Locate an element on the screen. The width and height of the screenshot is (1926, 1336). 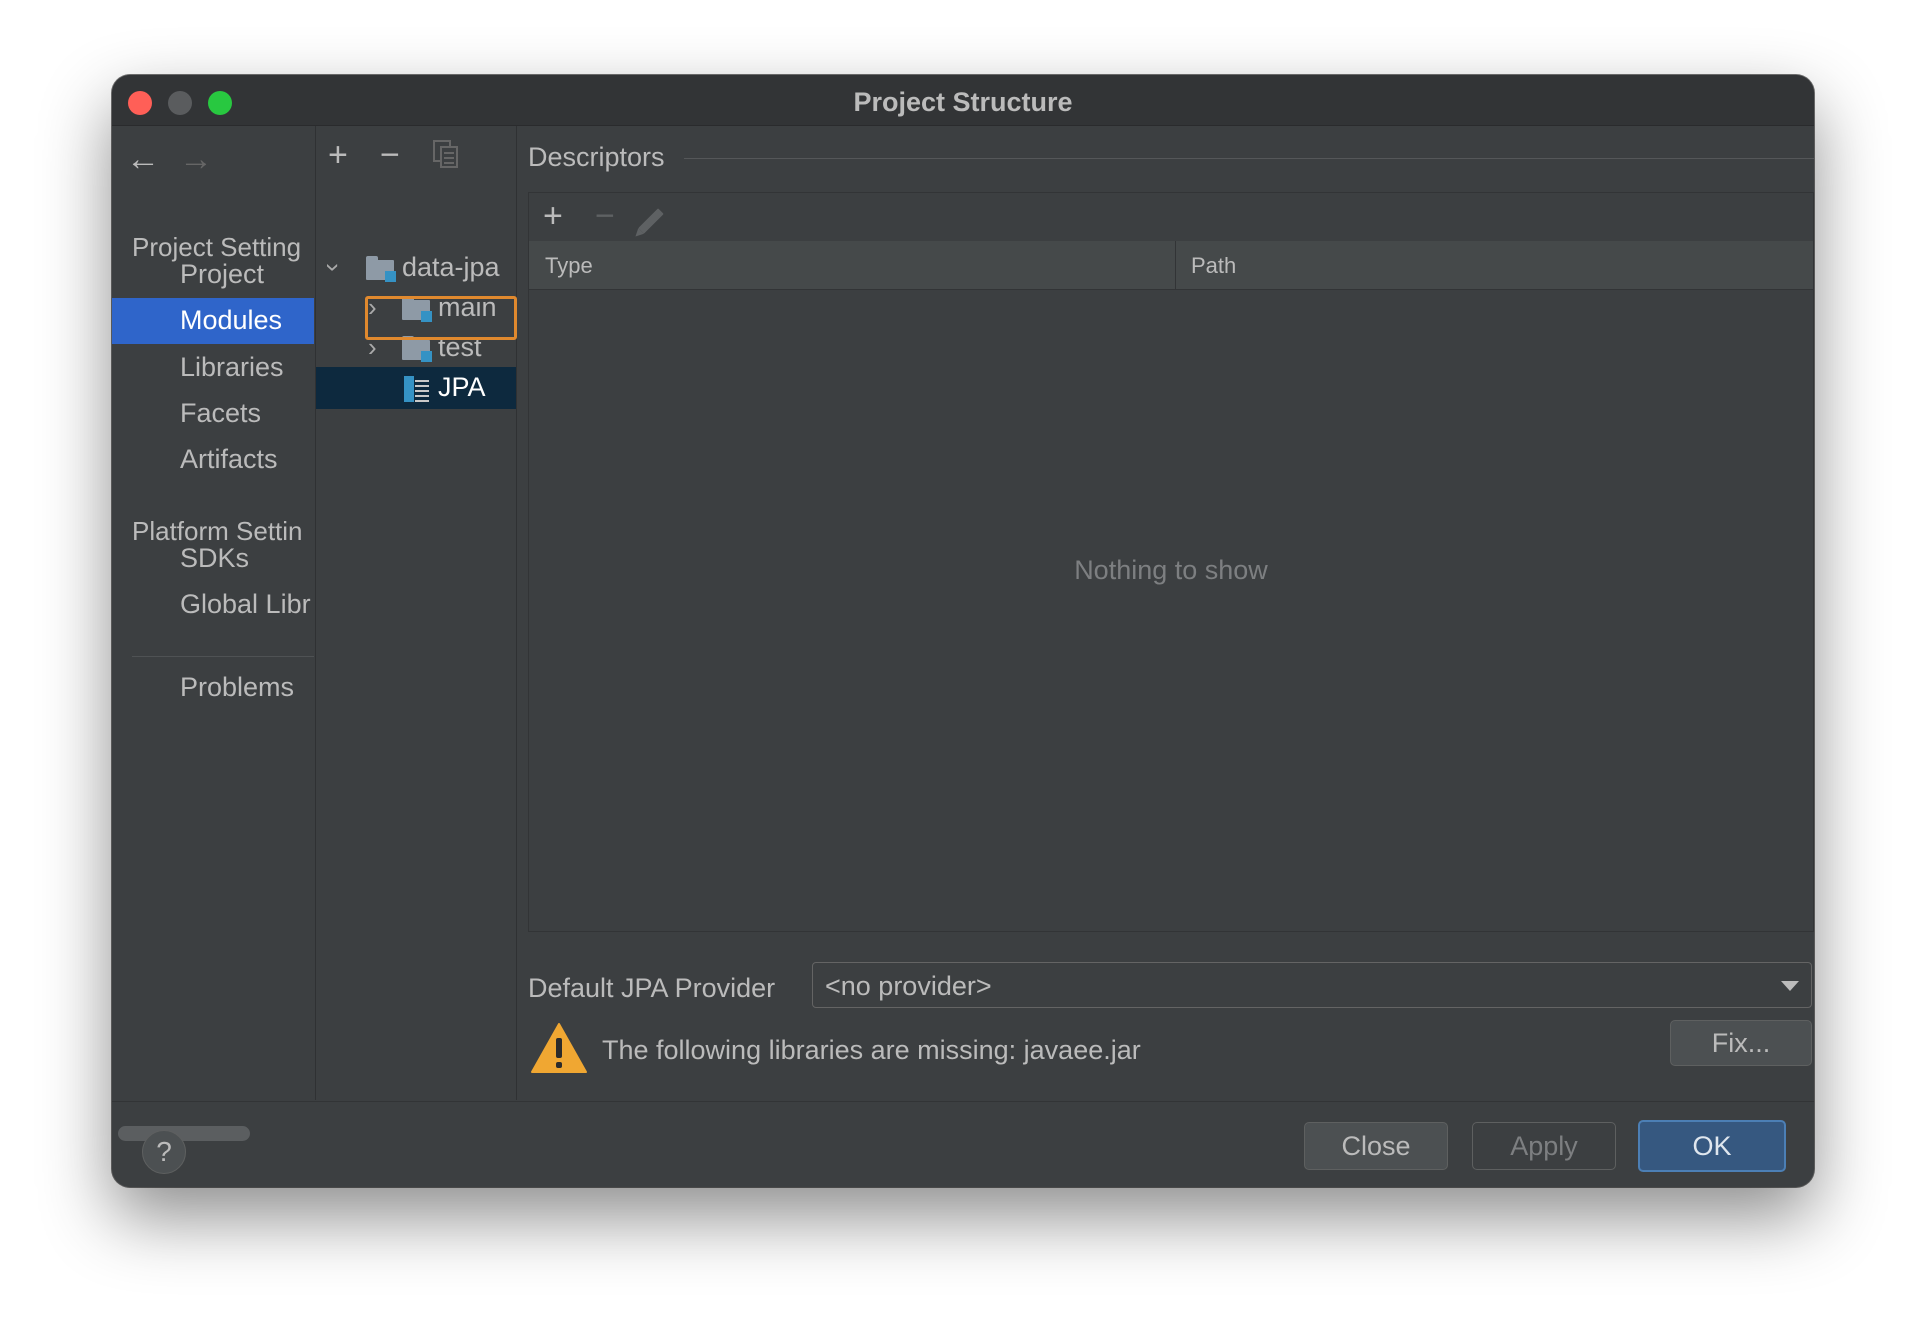
tree-node-label: data-jpa is located at coordinates (451, 267).